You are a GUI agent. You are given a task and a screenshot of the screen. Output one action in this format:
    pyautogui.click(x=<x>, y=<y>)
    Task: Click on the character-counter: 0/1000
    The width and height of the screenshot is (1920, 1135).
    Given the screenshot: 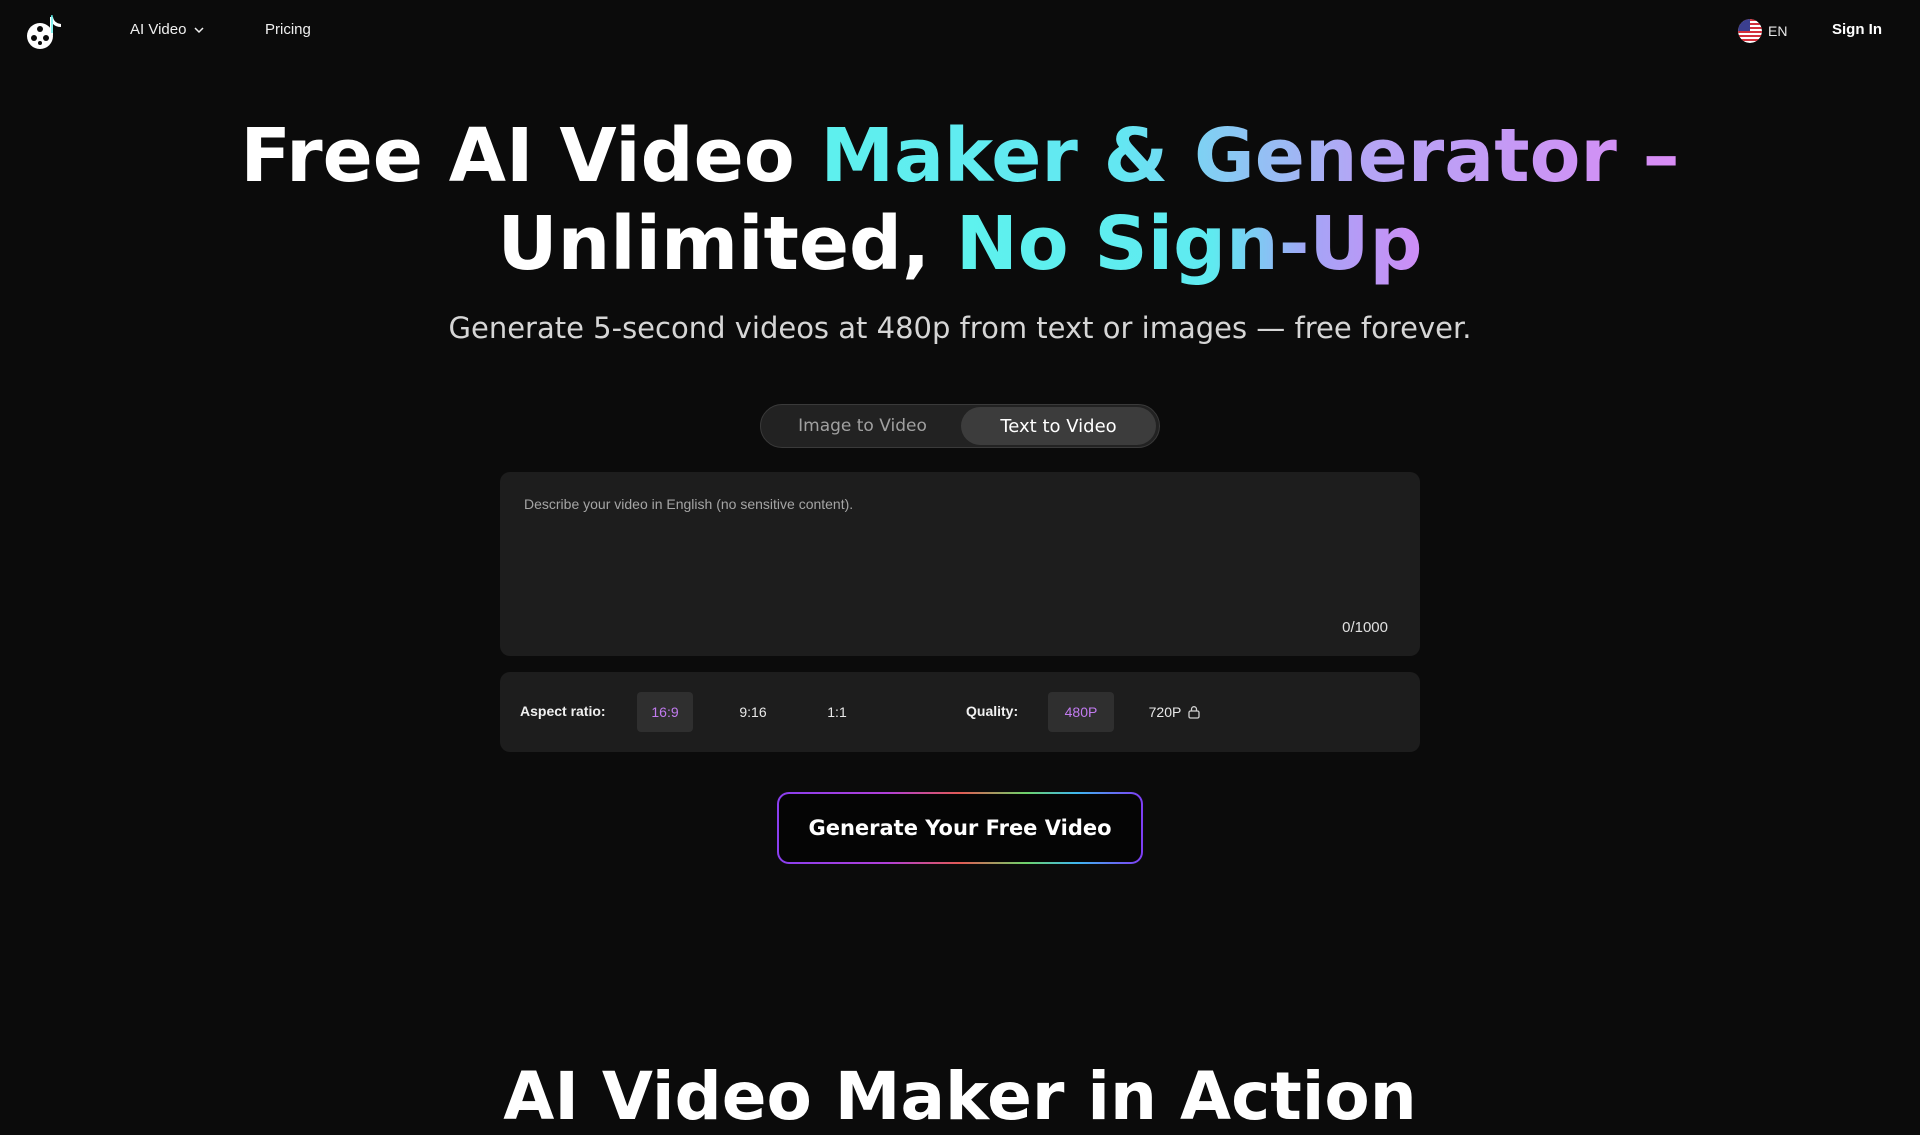 What is the action you would take?
    pyautogui.click(x=1365, y=627)
    